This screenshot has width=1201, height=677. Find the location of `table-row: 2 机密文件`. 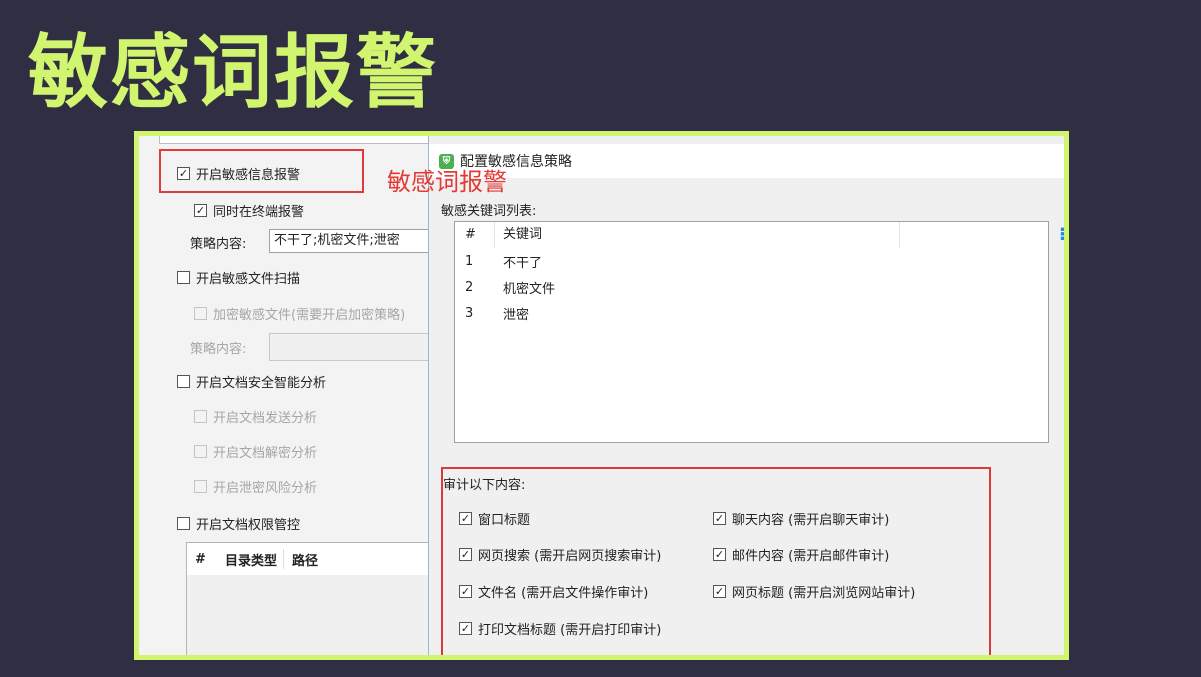

table-row: 2 机密文件 is located at coordinates (751, 287).